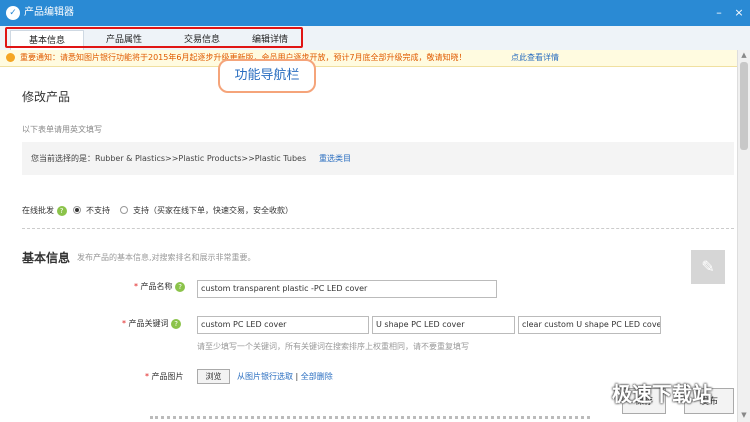 The width and height of the screenshot is (750, 422). Describe the element at coordinates (719, 13) in the screenshot. I see `minimize-button: –` at that location.